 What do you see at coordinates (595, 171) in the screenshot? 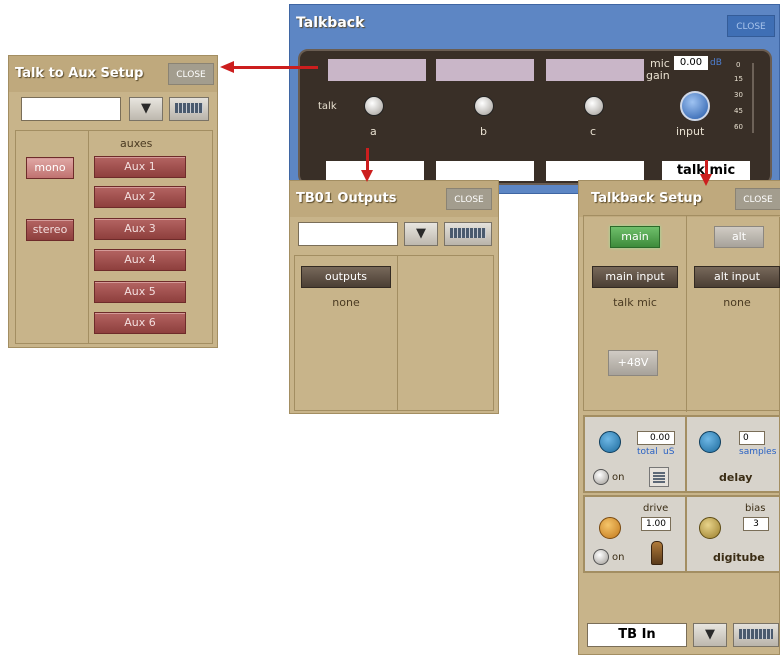
I see `output-box-c` at bounding box center [595, 171].